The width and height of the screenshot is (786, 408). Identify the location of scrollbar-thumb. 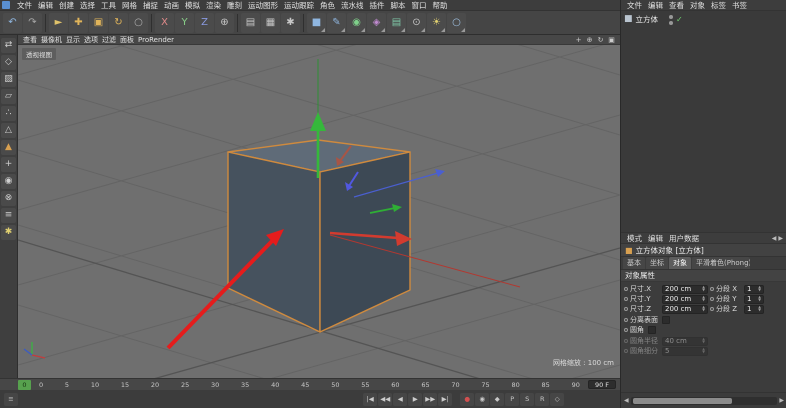
(682, 400).